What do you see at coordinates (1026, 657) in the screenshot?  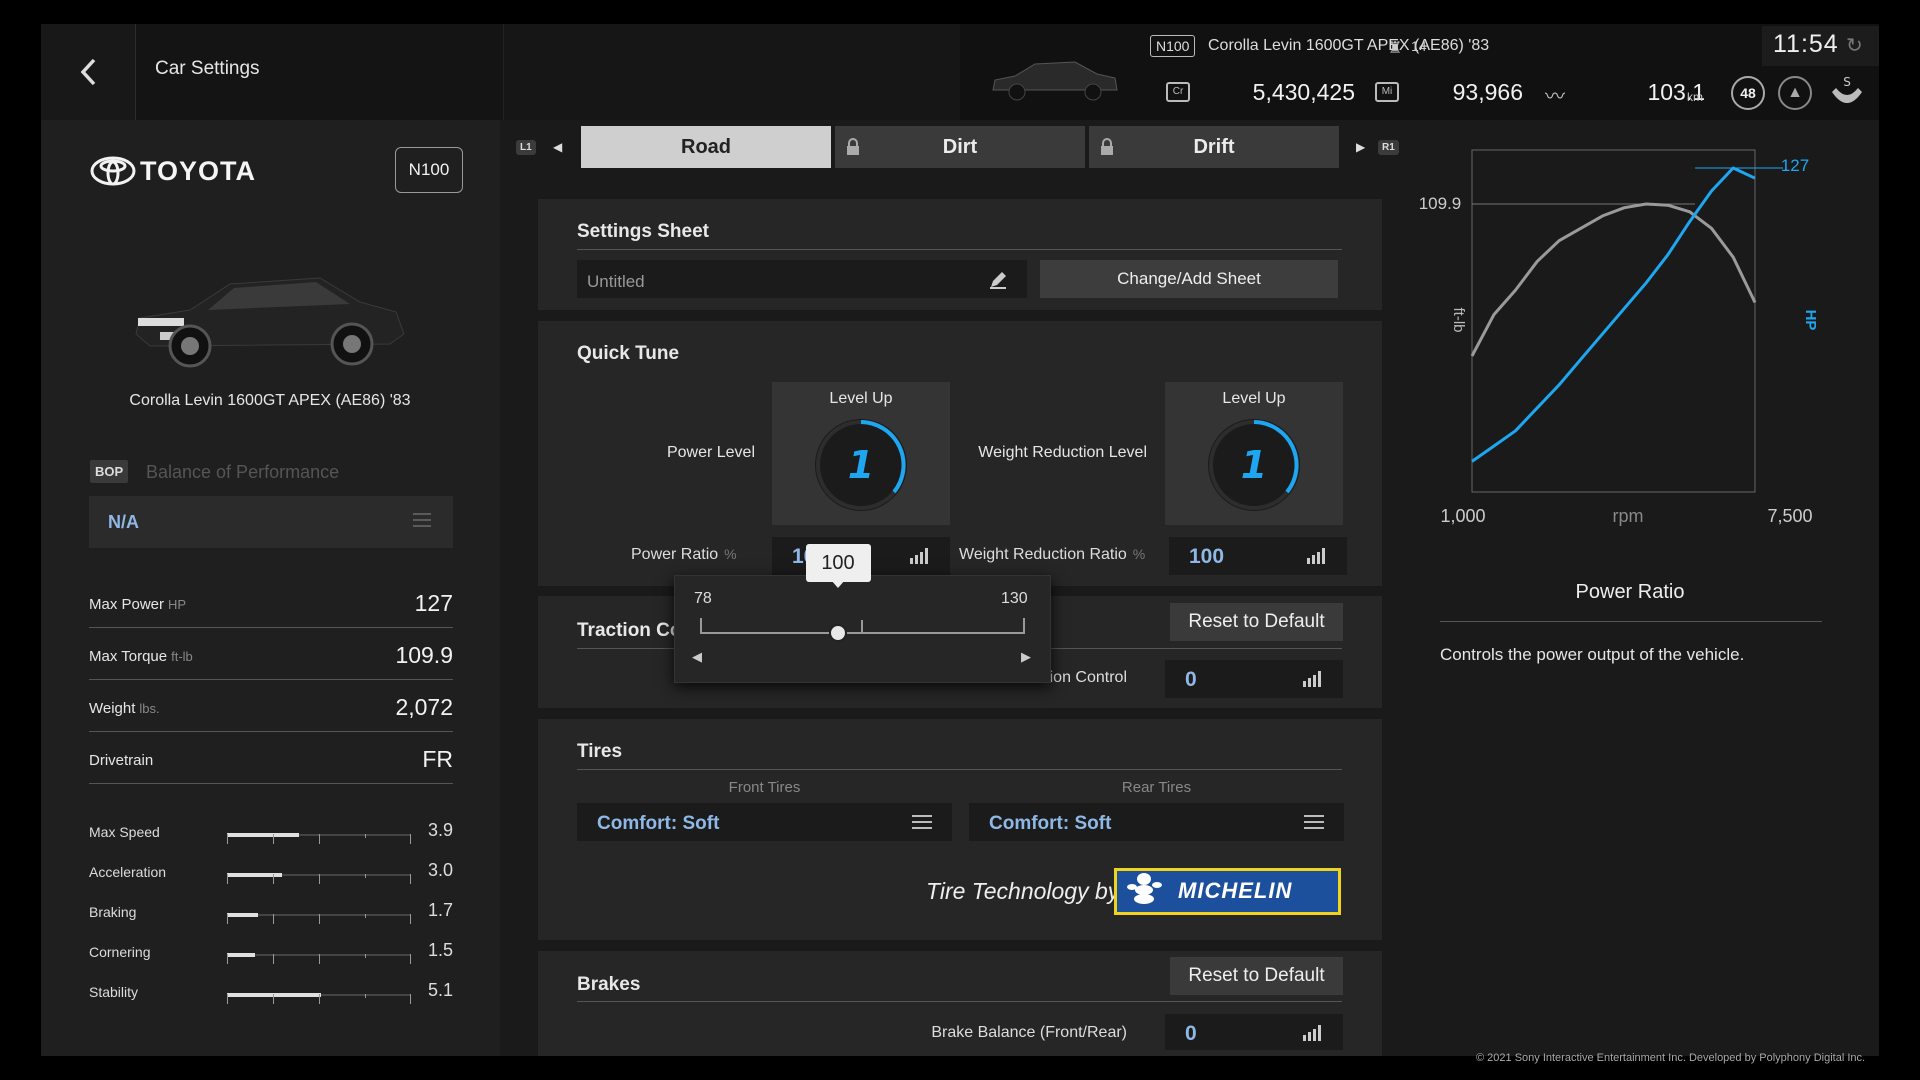 I see `slider-increase-icon: ▶` at bounding box center [1026, 657].